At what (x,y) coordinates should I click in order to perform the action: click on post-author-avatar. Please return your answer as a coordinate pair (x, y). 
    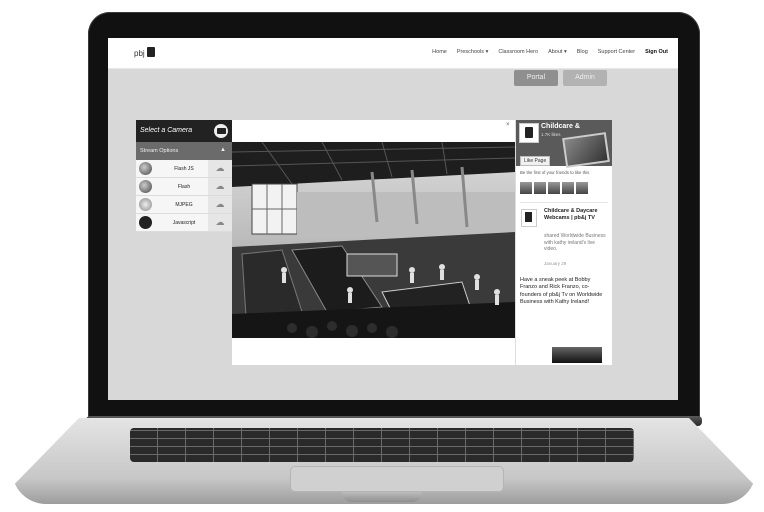
    Looking at the image, I should click on (529, 218).